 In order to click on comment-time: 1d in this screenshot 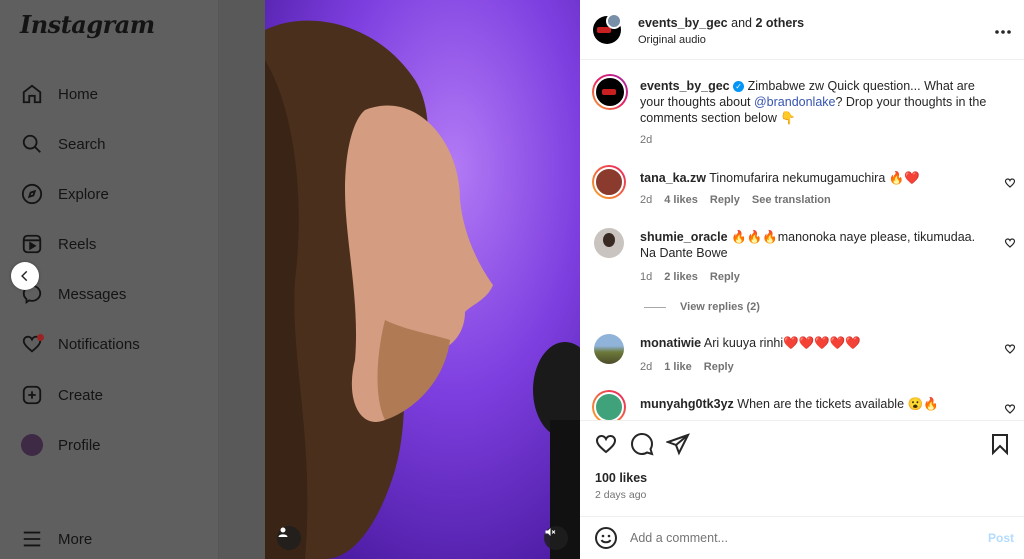, I will do `click(646, 277)`.